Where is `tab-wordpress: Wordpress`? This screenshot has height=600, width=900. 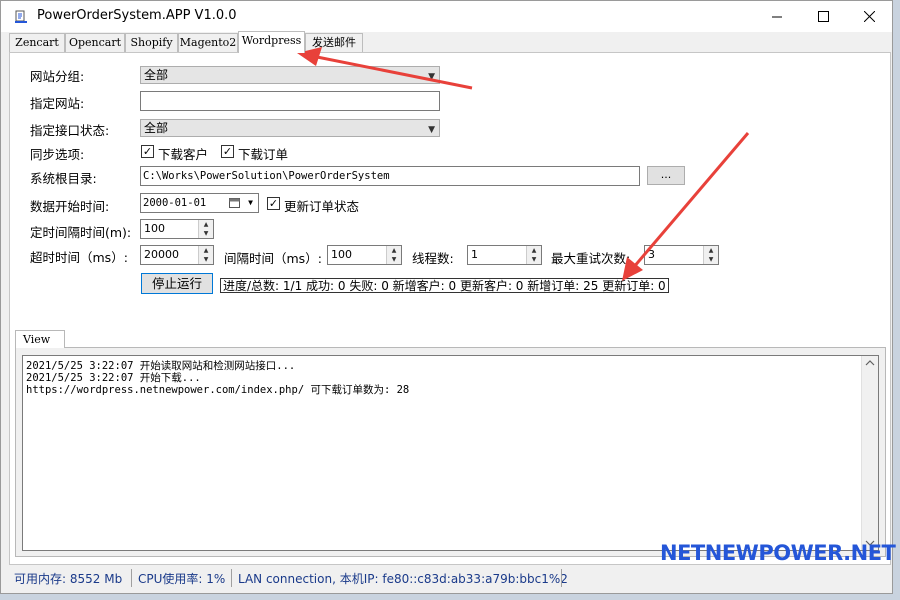 tab-wordpress: Wordpress is located at coordinates (271, 42).